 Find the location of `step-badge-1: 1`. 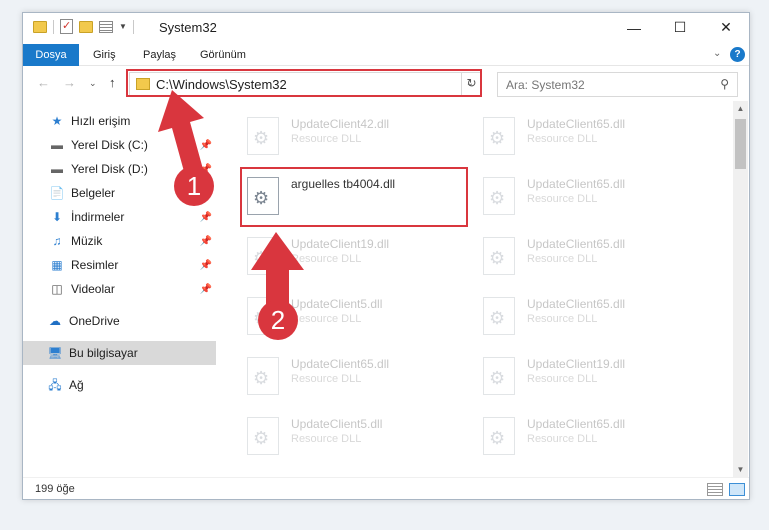

step-badge-1: 1 is located at coordinates (194, 186).